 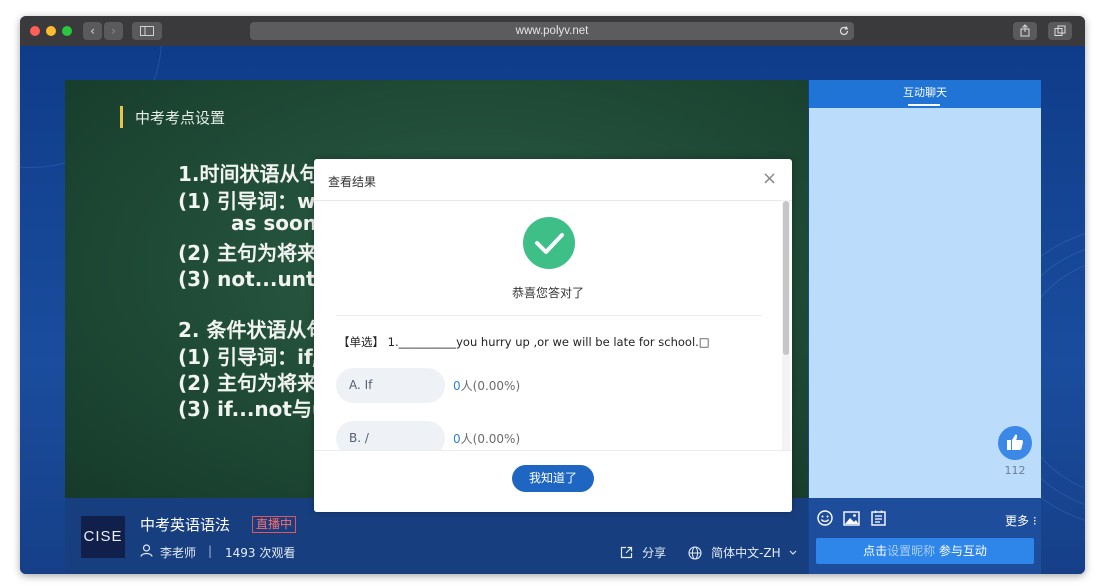 I want to click on chat-tab-label: 互动聊天, so click(x=925, y=92).